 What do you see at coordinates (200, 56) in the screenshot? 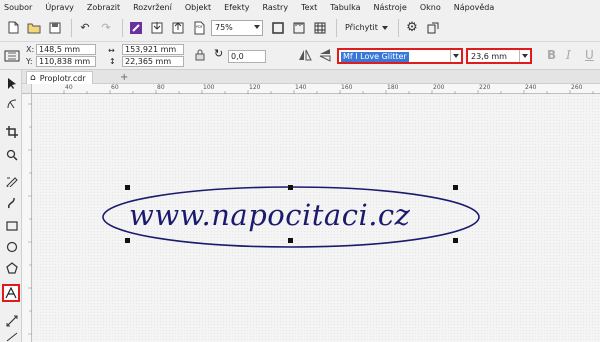
I see `lock-ratio-icon` at bounding box center [200, 56].